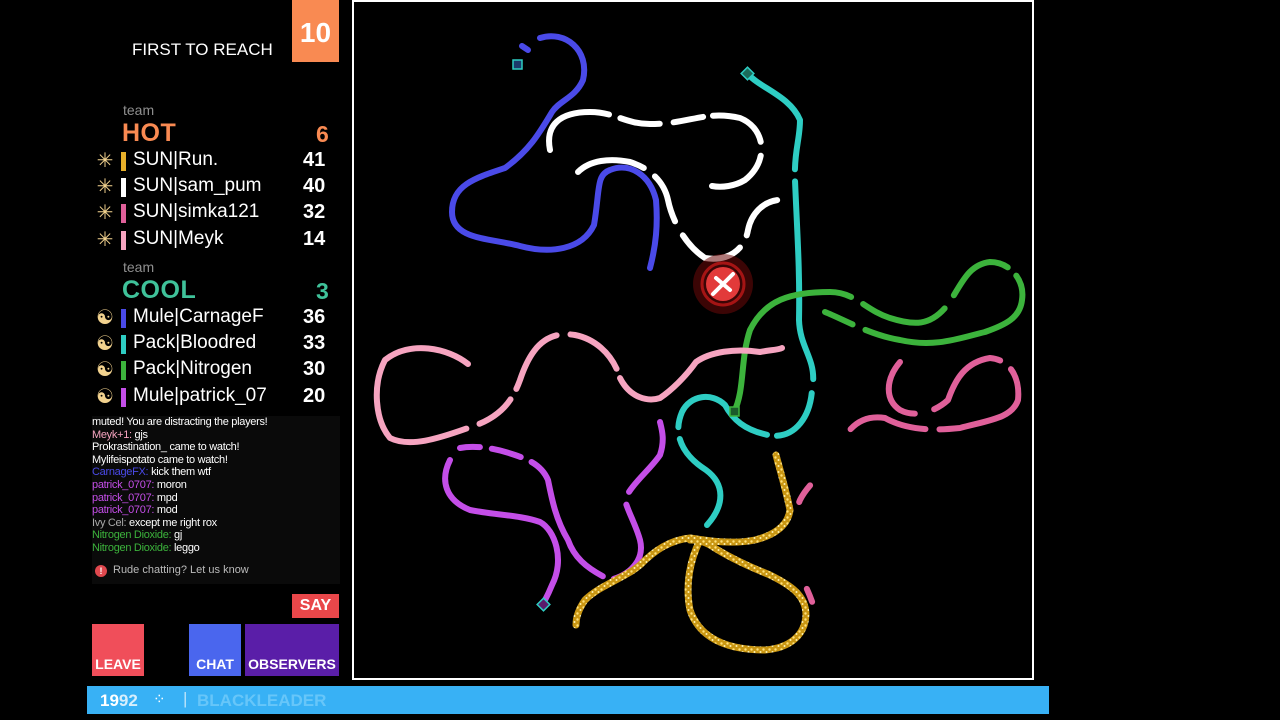 The image size is (1280, 720). What do you see at coordinates (734, 411) in the screenshot?
I see `green-head-marker` at bounding box center [734, 411].